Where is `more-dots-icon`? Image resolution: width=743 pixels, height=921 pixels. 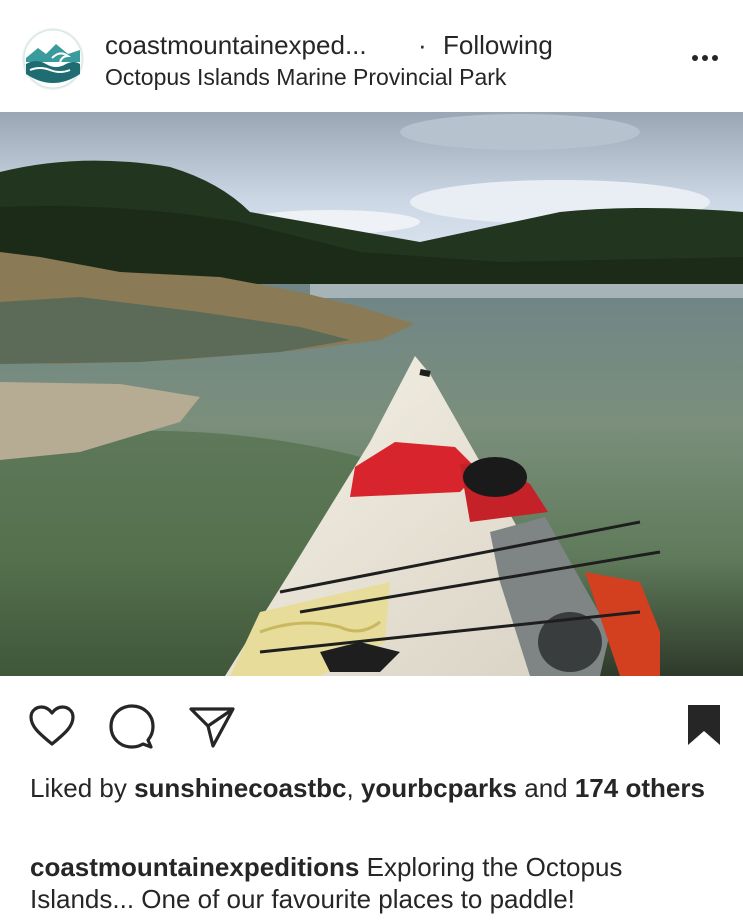
more-dots-icon is located at coordinates (705, 58).